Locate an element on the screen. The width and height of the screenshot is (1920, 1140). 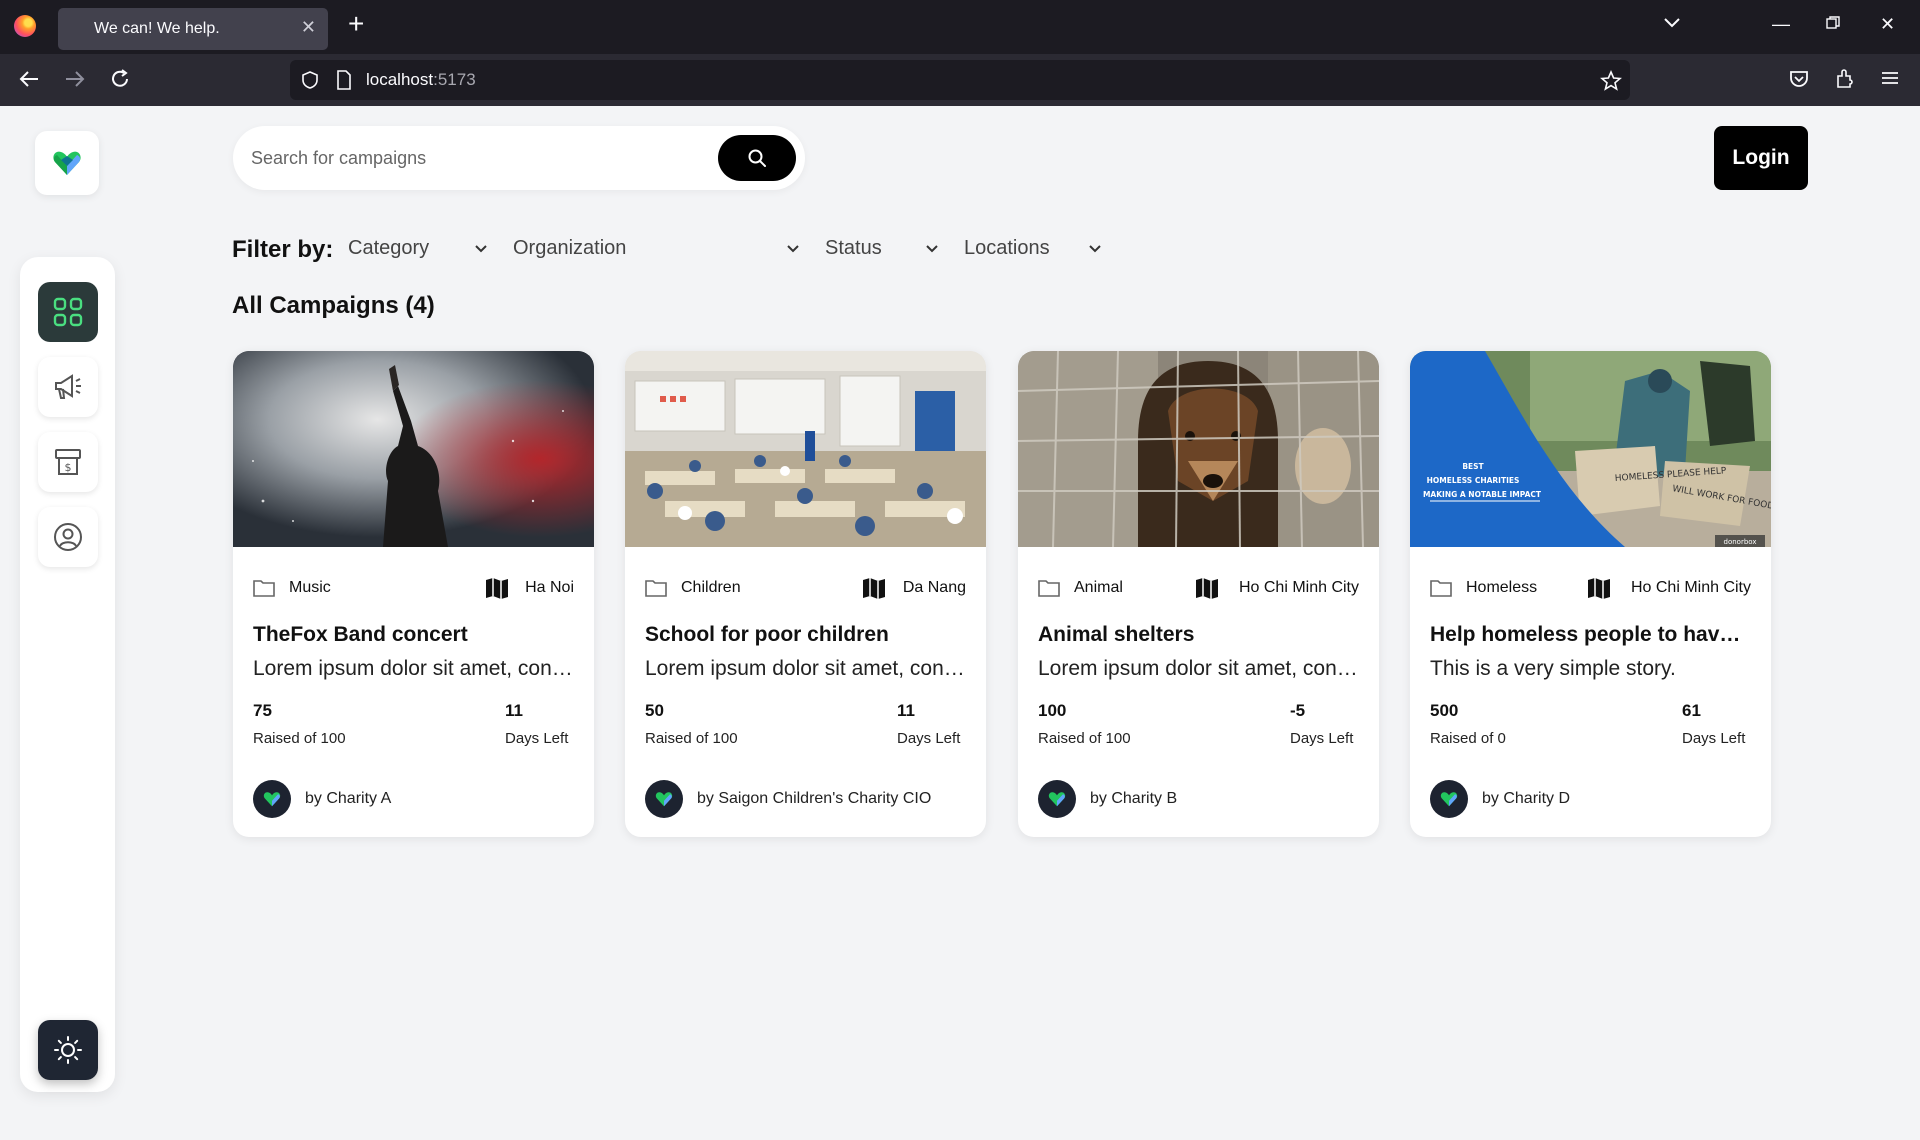
campaign-description: This is a very simple story. is located at coordinates (1553, 668).